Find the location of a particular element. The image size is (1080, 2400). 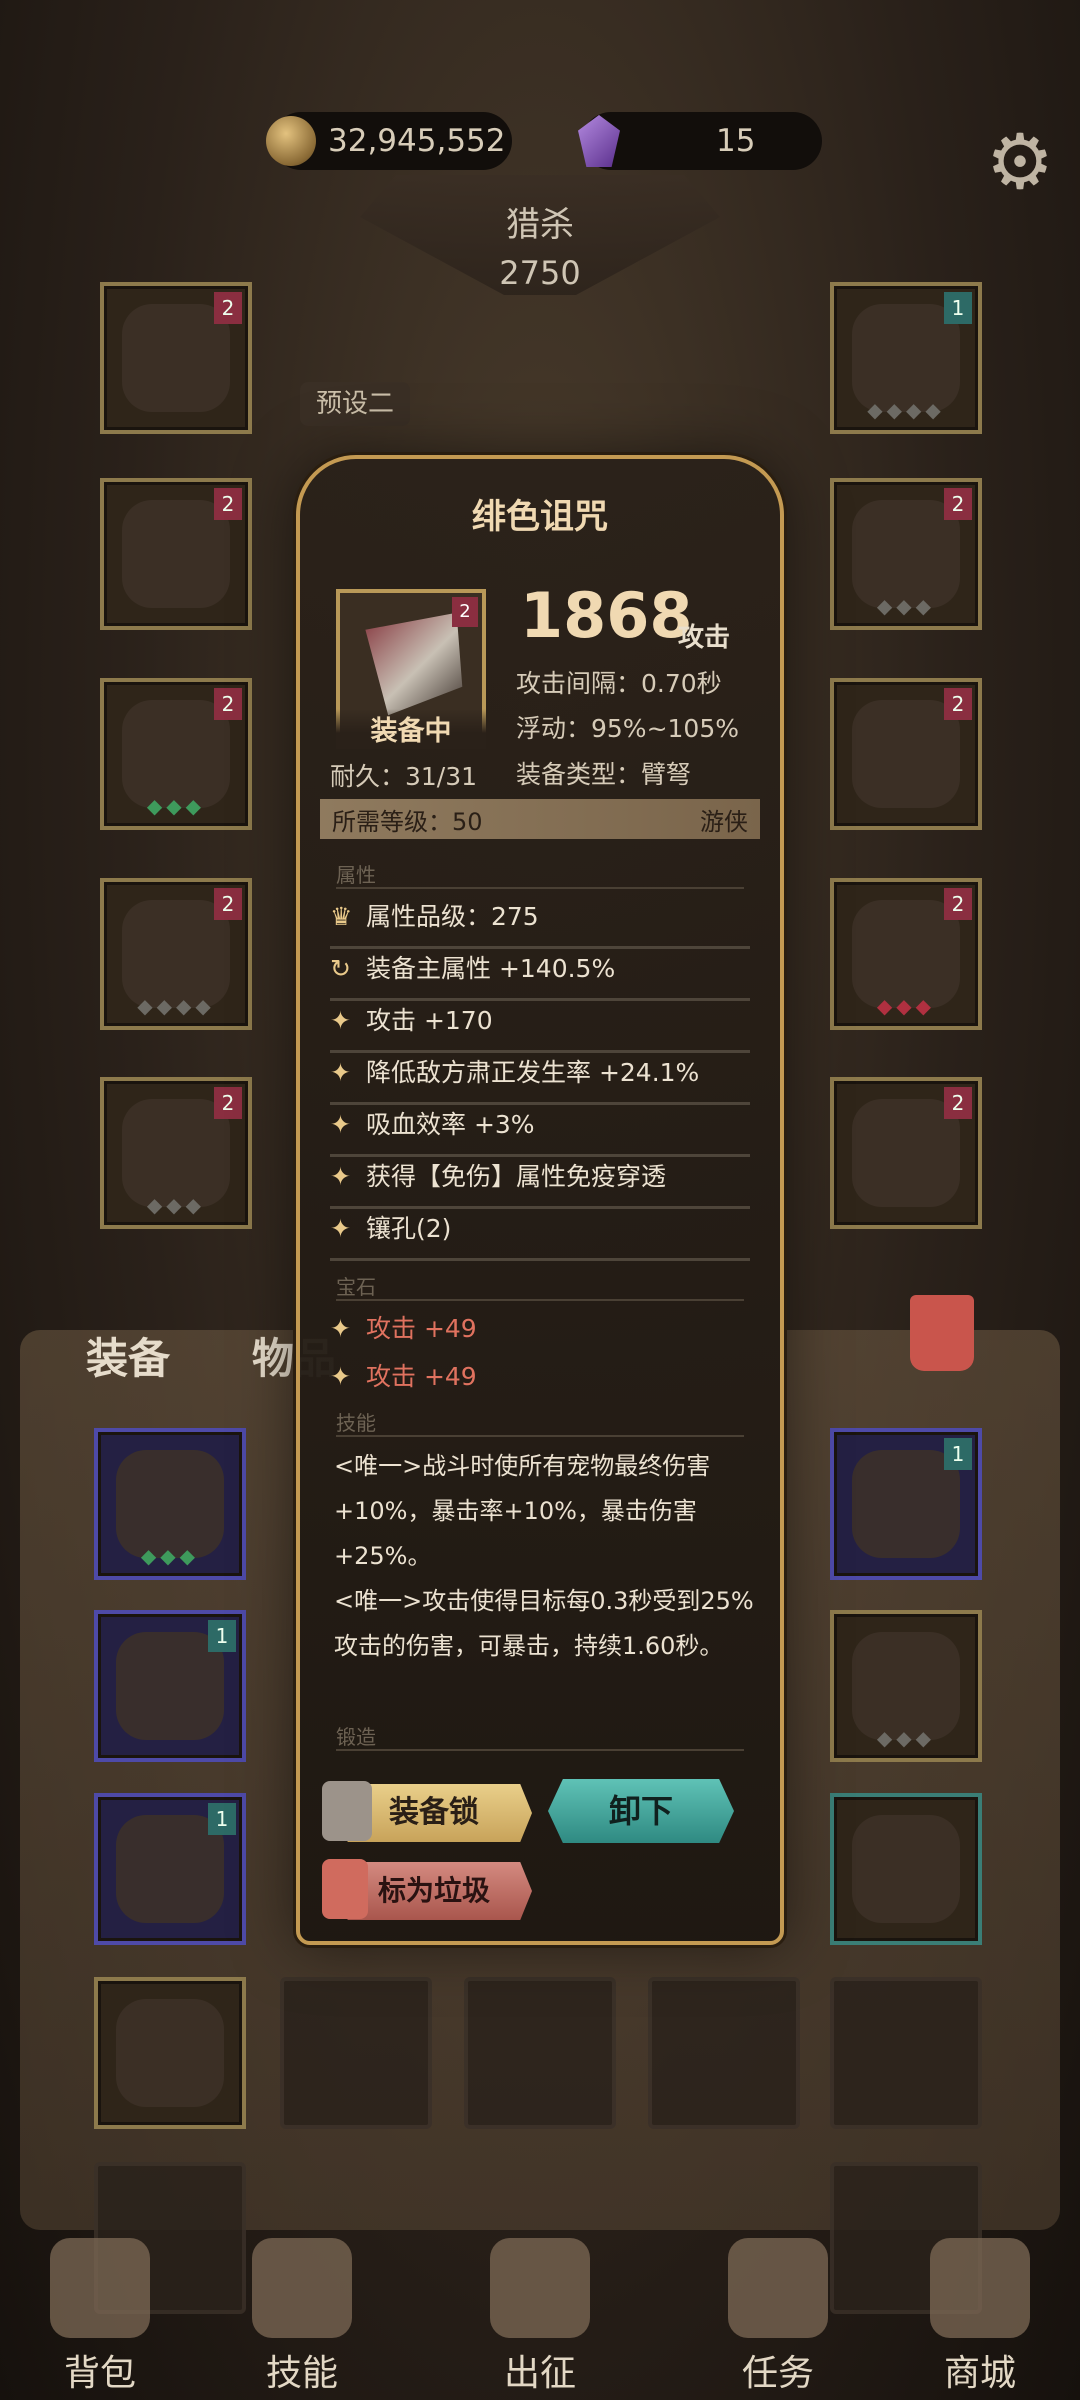

settings-gear-icon: ⚙ is located at coordinates (1020, 162).